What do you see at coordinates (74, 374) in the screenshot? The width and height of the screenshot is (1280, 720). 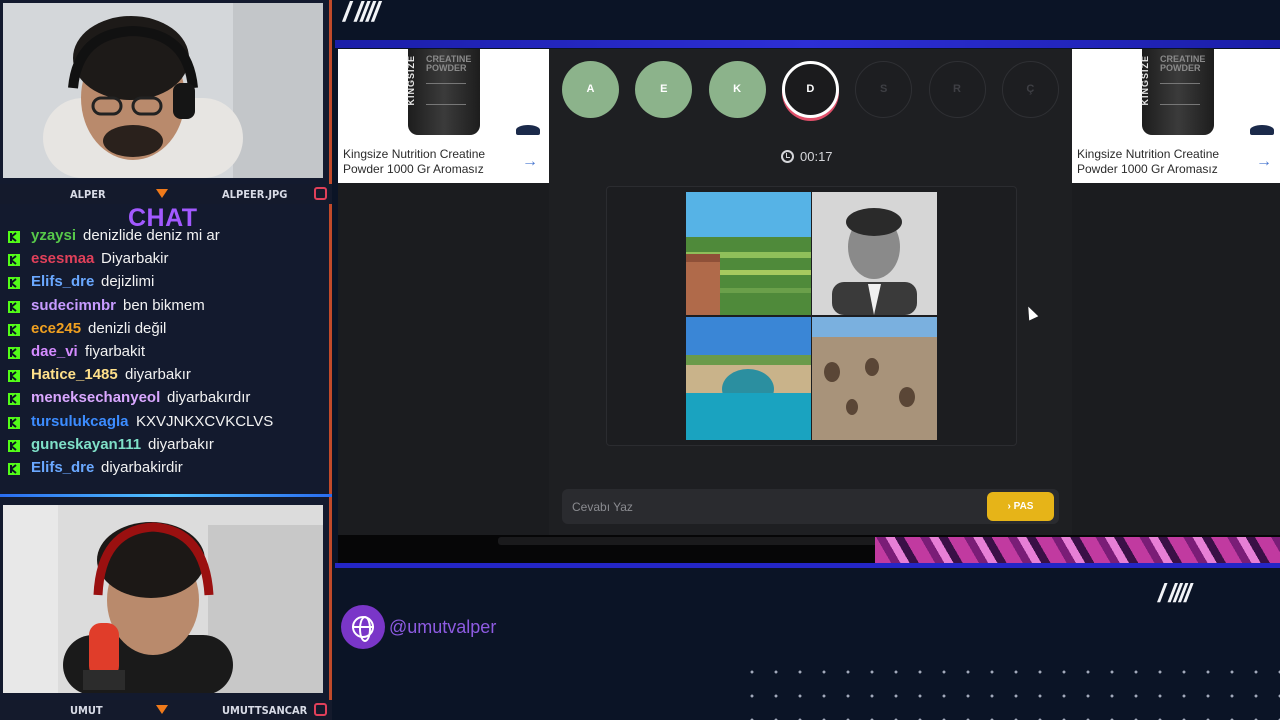 I see `chat-username: Hatice_1485` at bounding box center [74, 374].